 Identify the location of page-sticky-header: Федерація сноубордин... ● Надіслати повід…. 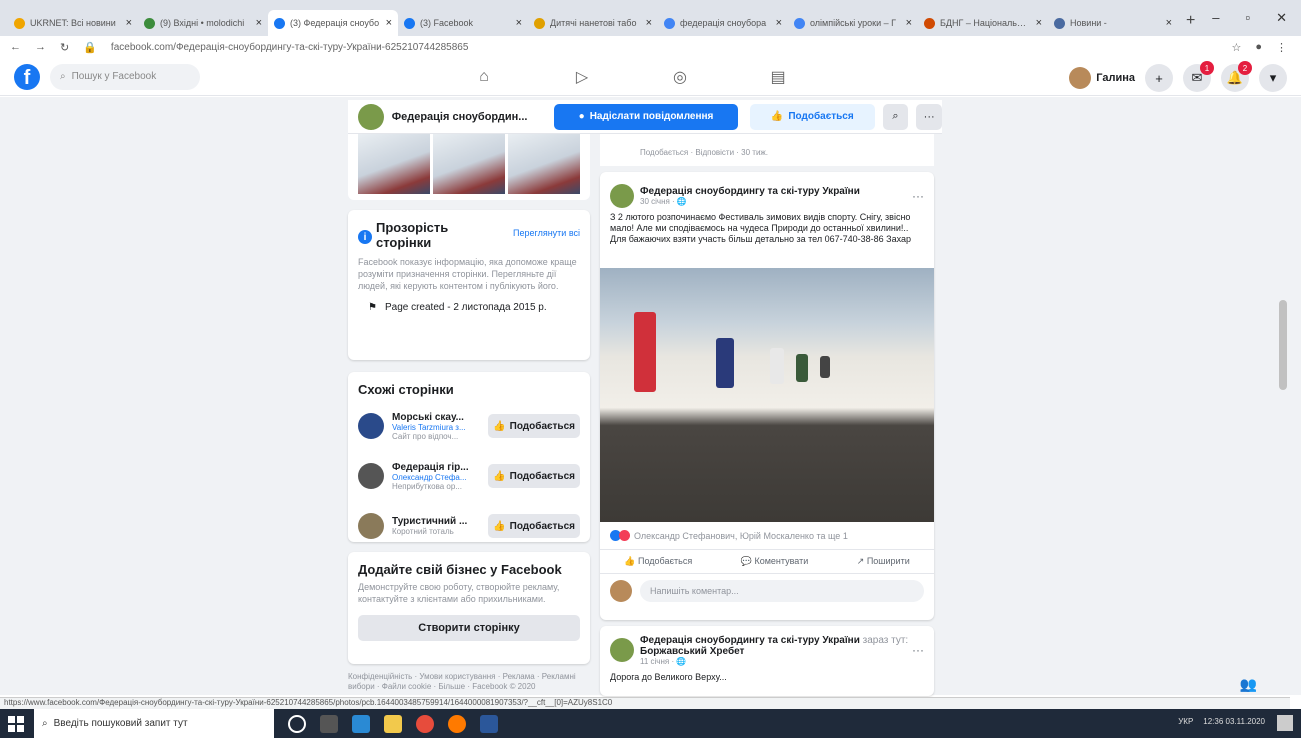
(645, 117).